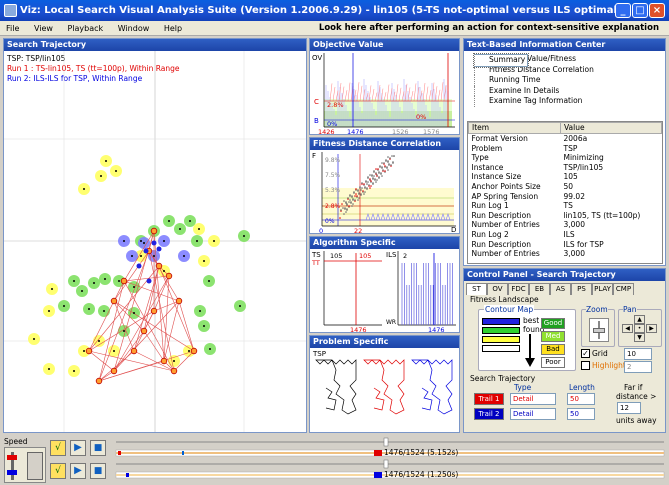 Image resolution: width=669 pixels, height=485 pixels. I want to click on arrow-down-icon, so click(530, 350).